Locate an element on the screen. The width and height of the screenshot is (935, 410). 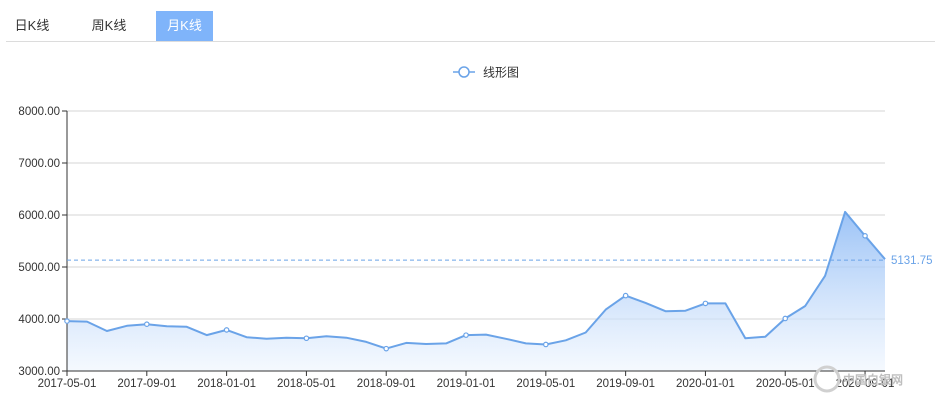
markline-label: 5131.75 is located at coordinates (912, 261).